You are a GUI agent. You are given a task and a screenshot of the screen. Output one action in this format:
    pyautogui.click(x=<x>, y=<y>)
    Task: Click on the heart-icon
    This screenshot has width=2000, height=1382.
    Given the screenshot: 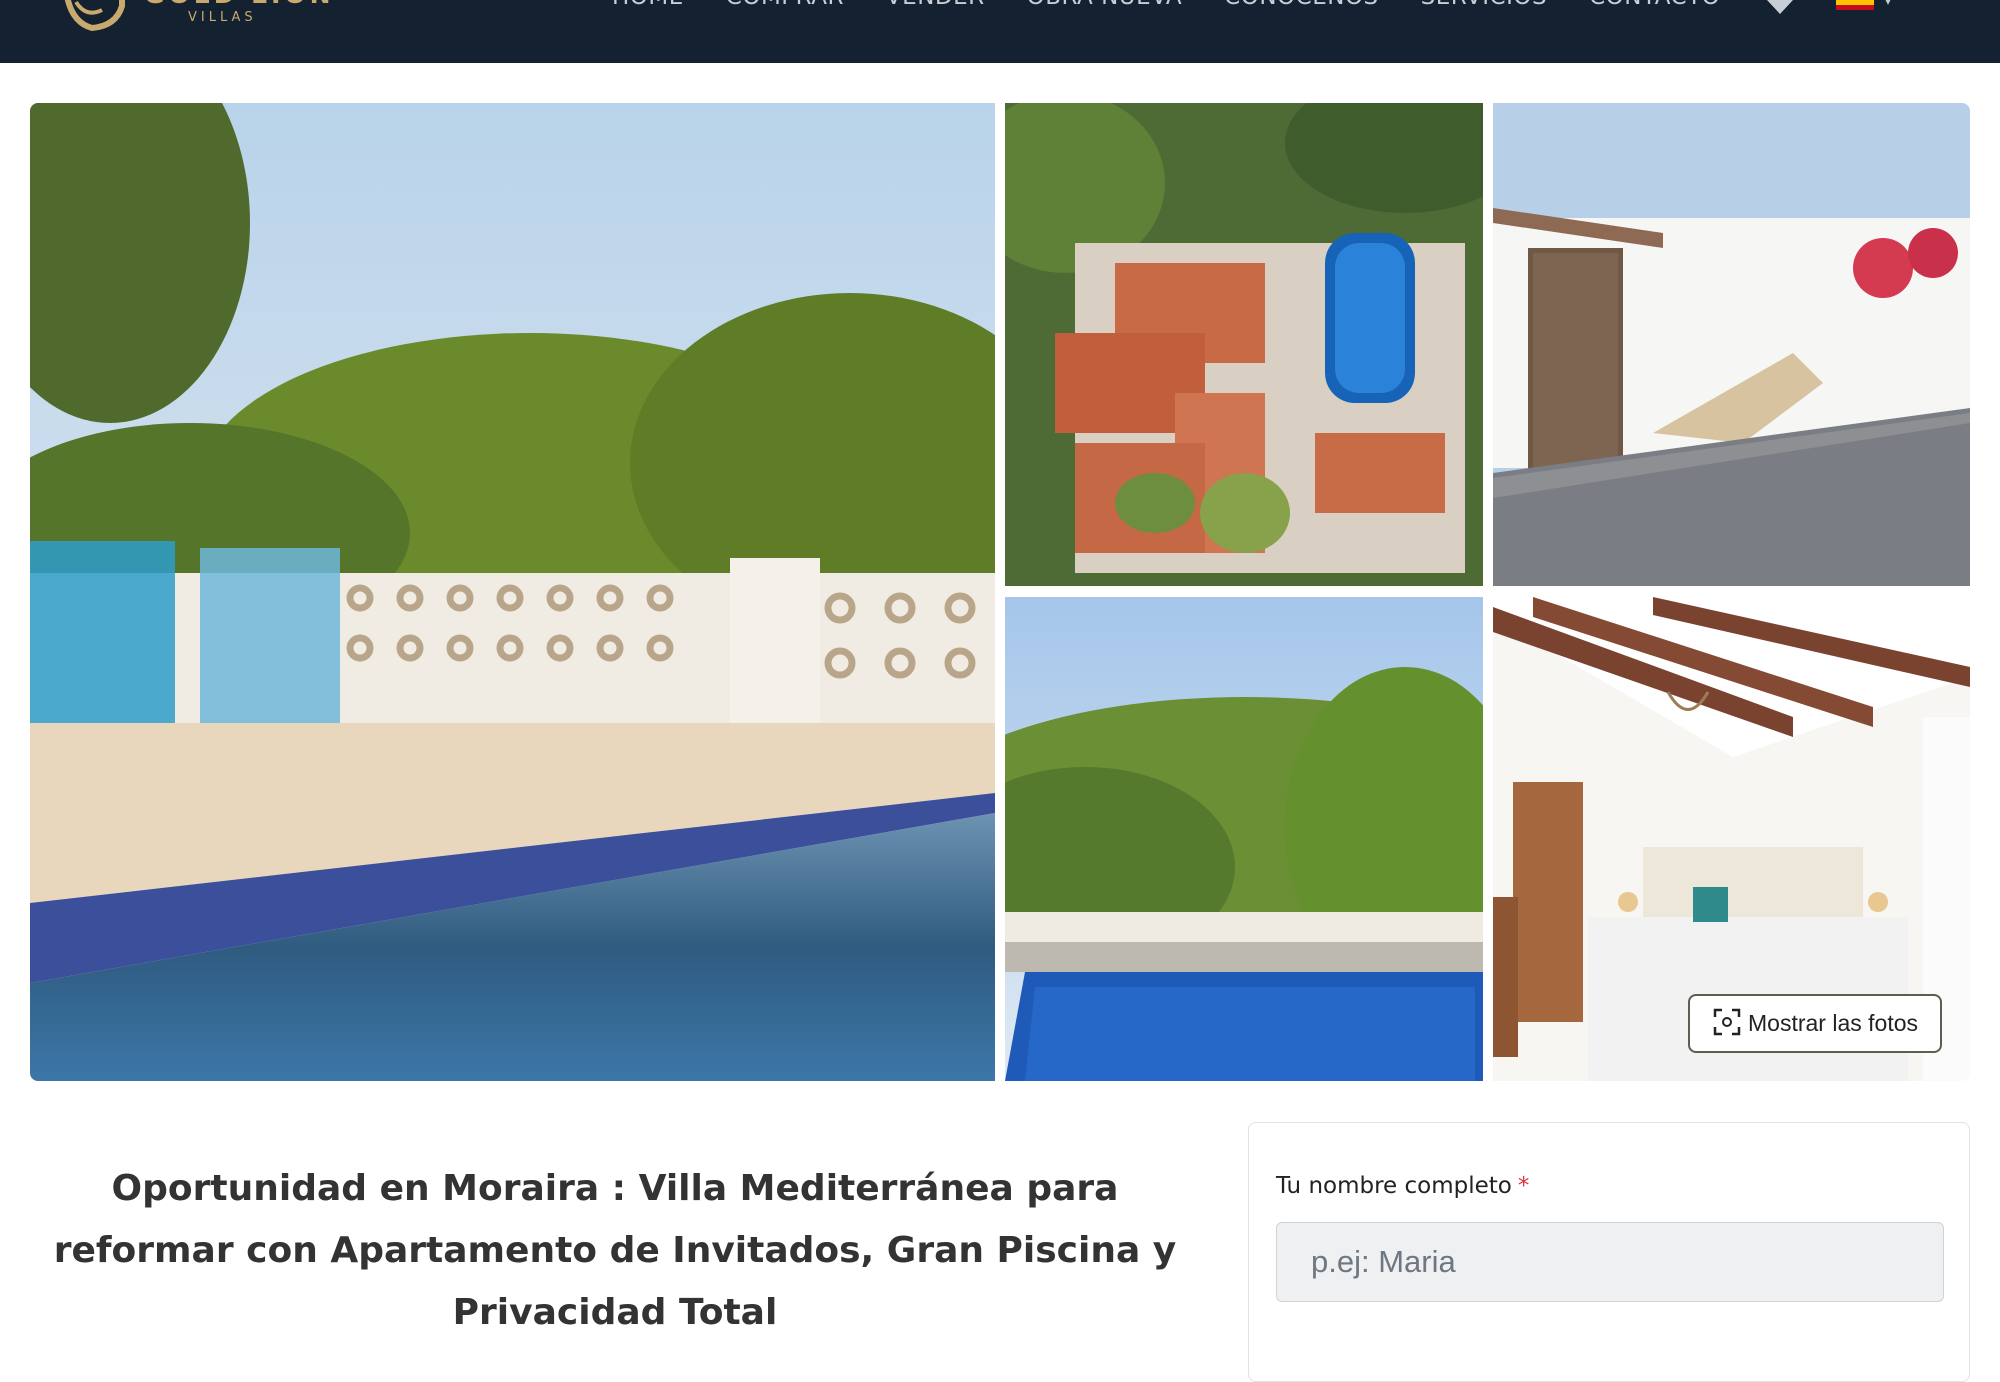 What is the action you would take?
    pyautogui.click(x=1780, y=9)
    